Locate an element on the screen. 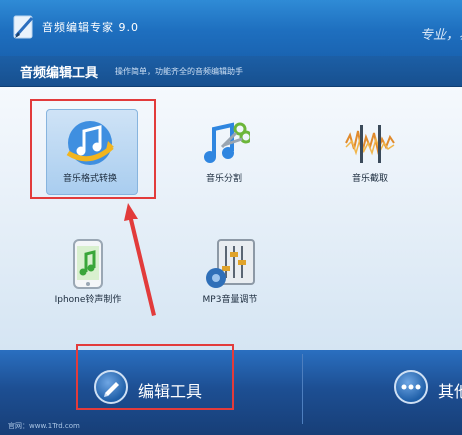  iphone-ringtone-icon is located at coordinates (88, 264).